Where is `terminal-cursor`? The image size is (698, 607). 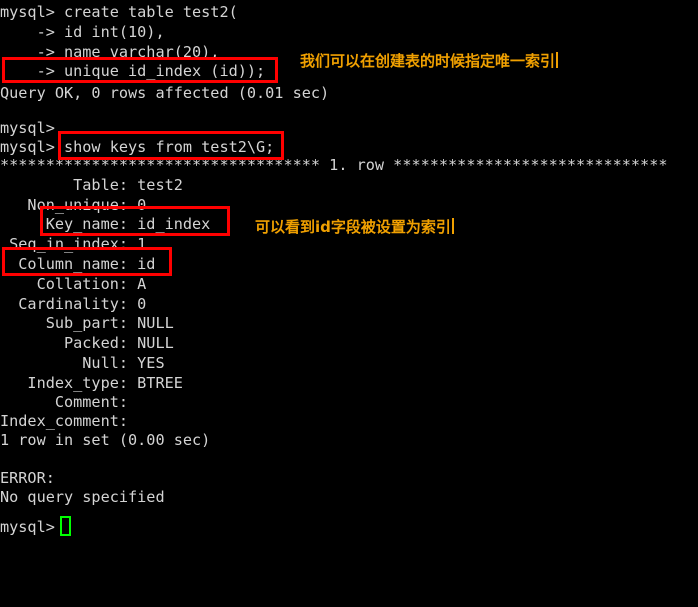
terminal-cursor is located at coordinates (65, 526).